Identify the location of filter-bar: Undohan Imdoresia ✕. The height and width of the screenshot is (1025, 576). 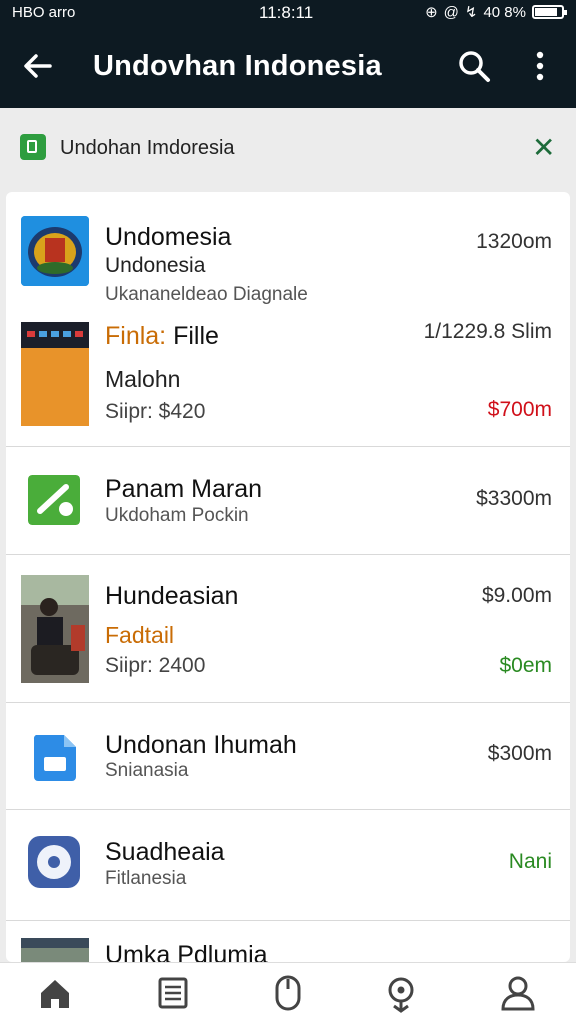
(288, 149).